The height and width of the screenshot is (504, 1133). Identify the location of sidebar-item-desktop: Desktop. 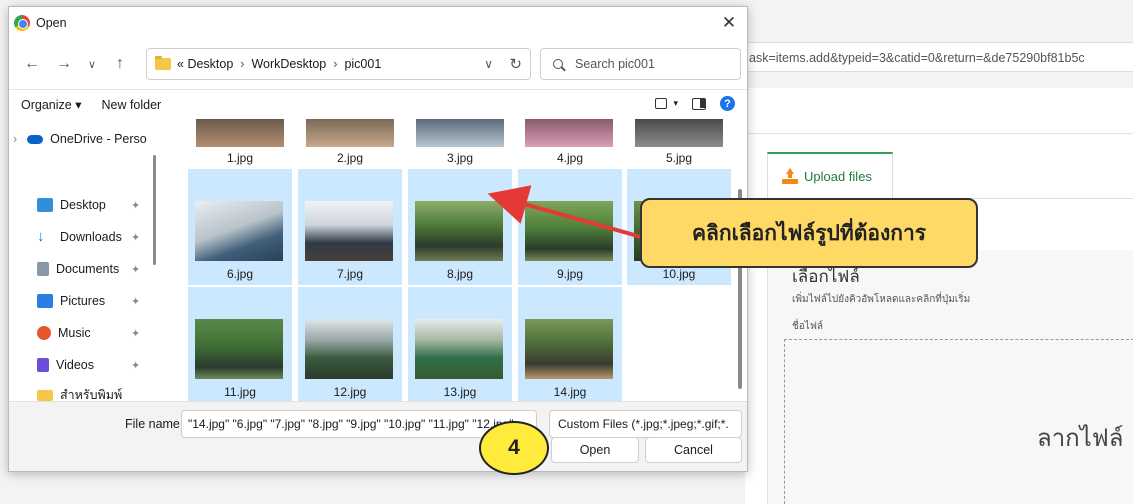
(71, 205).